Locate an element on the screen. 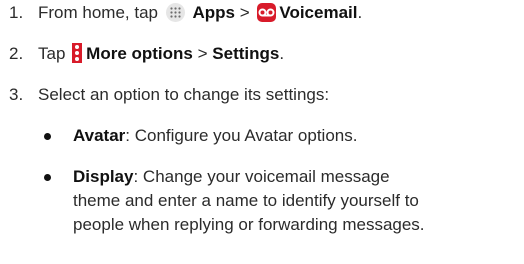 This screenshot has height=264, width=524. option-text: Display: Change your voicemail message is located at coordinates (231, 177).